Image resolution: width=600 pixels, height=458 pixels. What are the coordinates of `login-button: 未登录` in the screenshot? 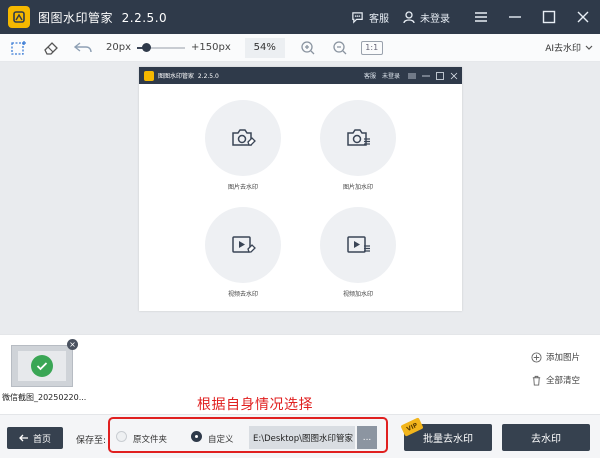 It's located at (426, 17).